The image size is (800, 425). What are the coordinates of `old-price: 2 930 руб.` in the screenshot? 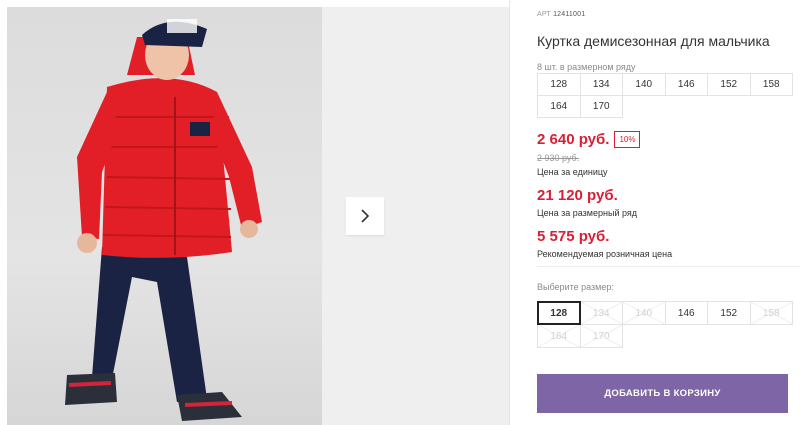 It's located at (558, 158).